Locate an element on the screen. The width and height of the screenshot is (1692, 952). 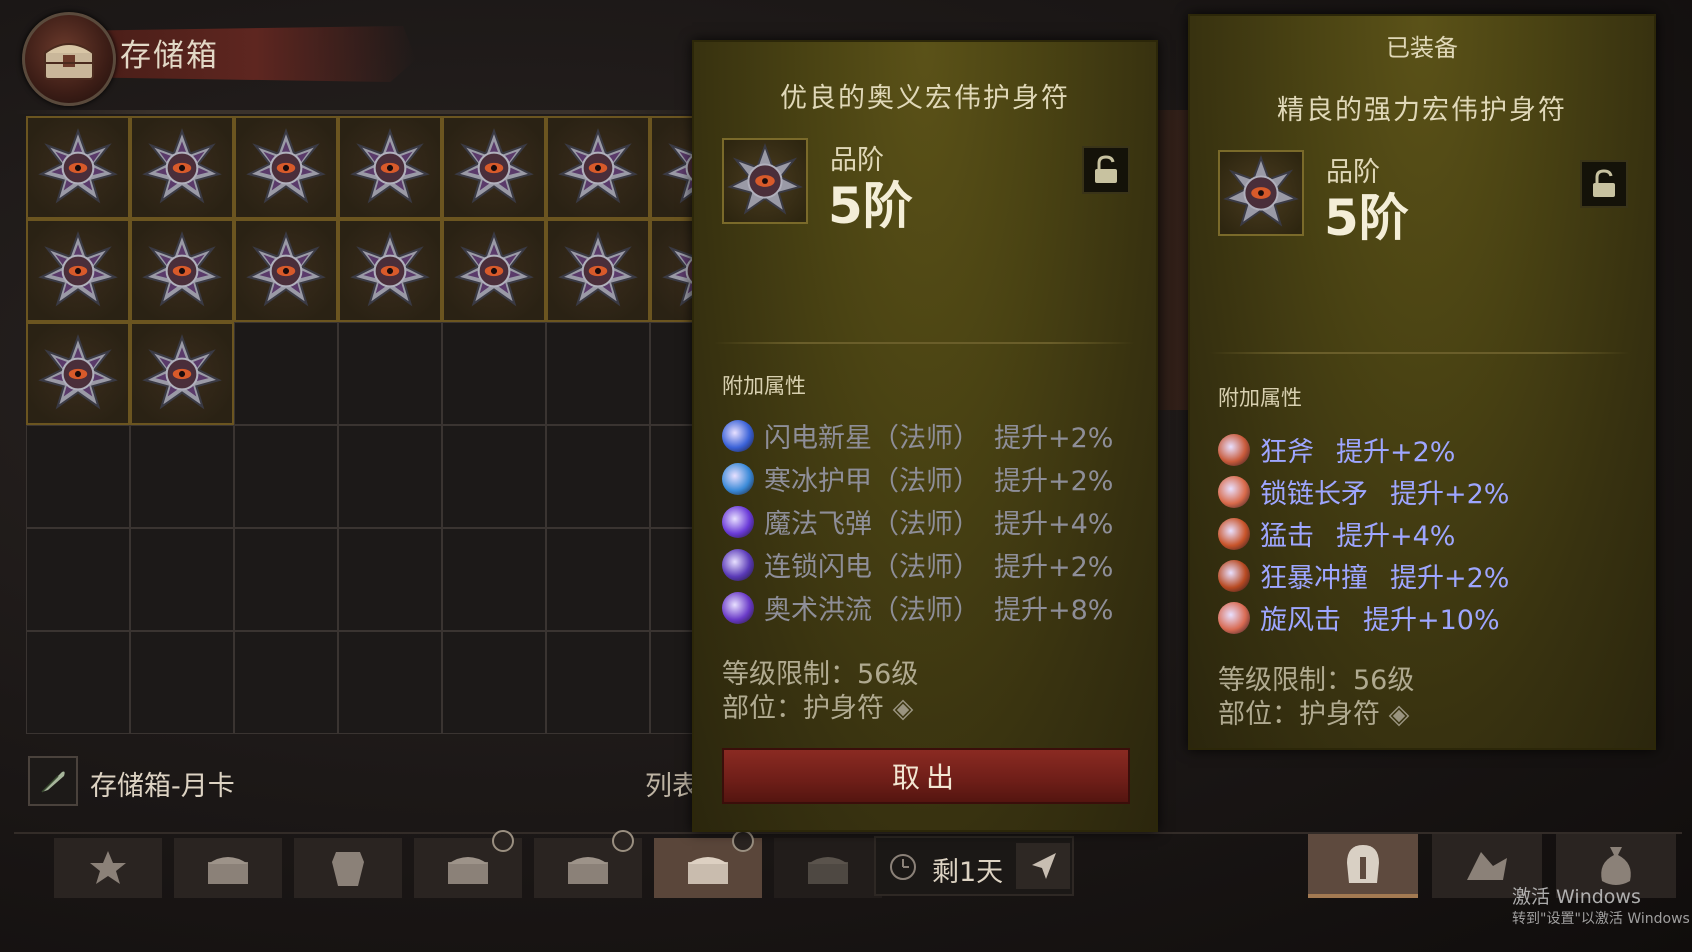
affix-section-label: 附加属性 is located at coordinates (764, 386).